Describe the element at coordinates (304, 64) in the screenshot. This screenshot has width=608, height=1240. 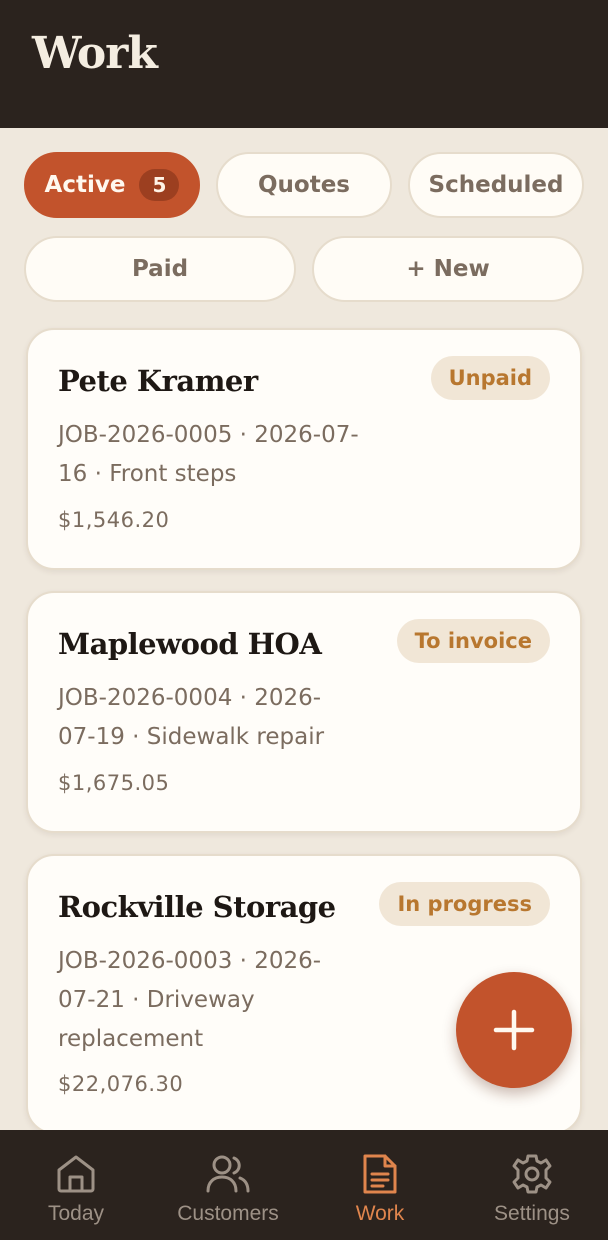
I see `app-header: Work` at that location.